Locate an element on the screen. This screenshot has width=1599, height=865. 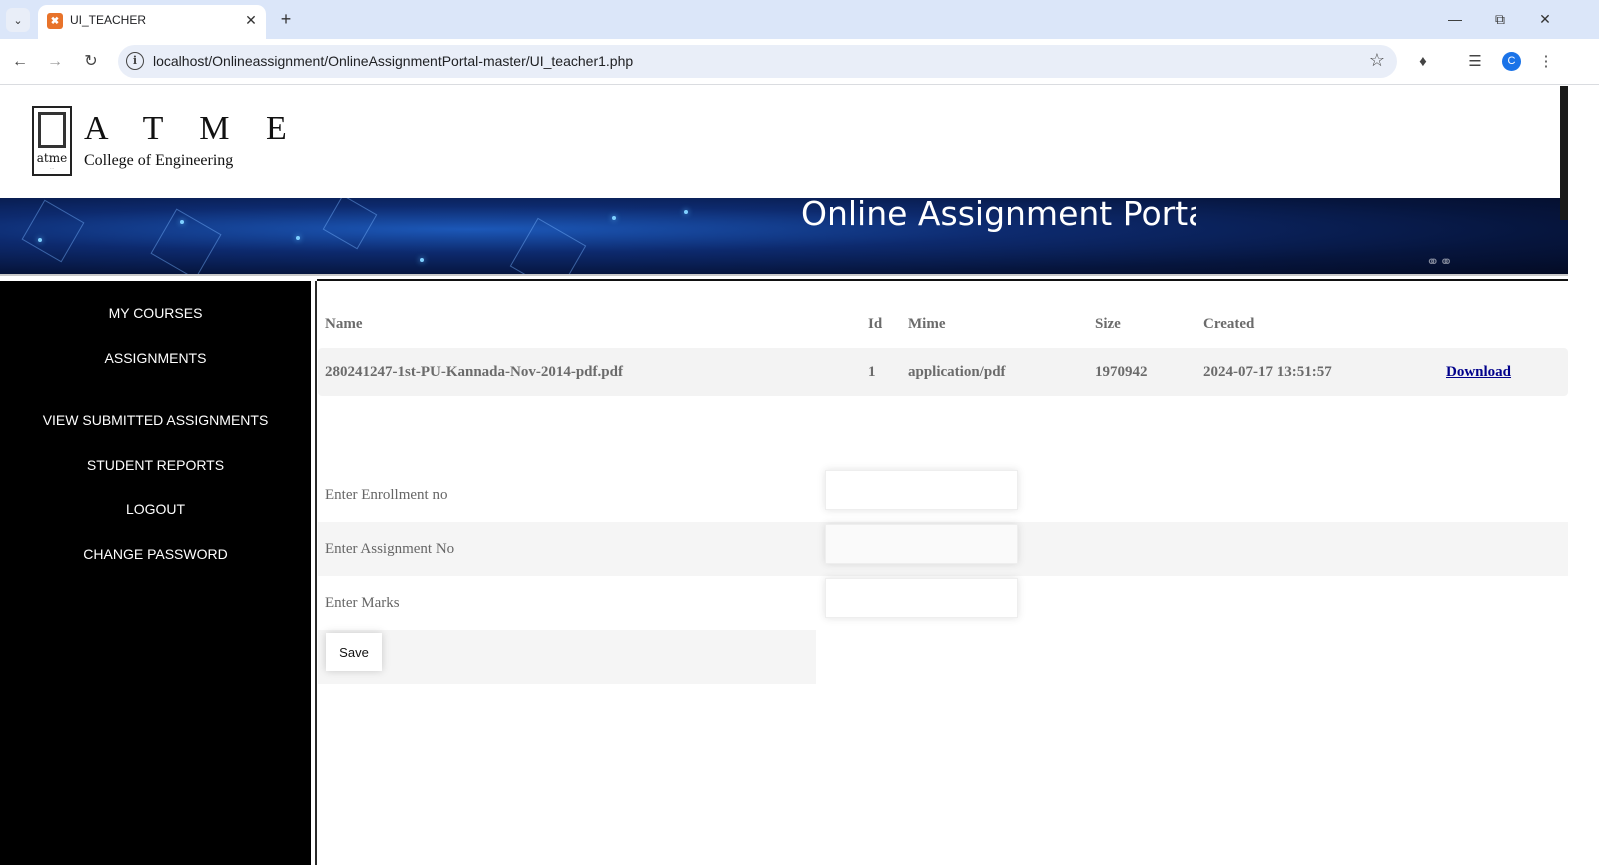
assignment-label: Enter Assignment No is located at coordinates (390, 549).